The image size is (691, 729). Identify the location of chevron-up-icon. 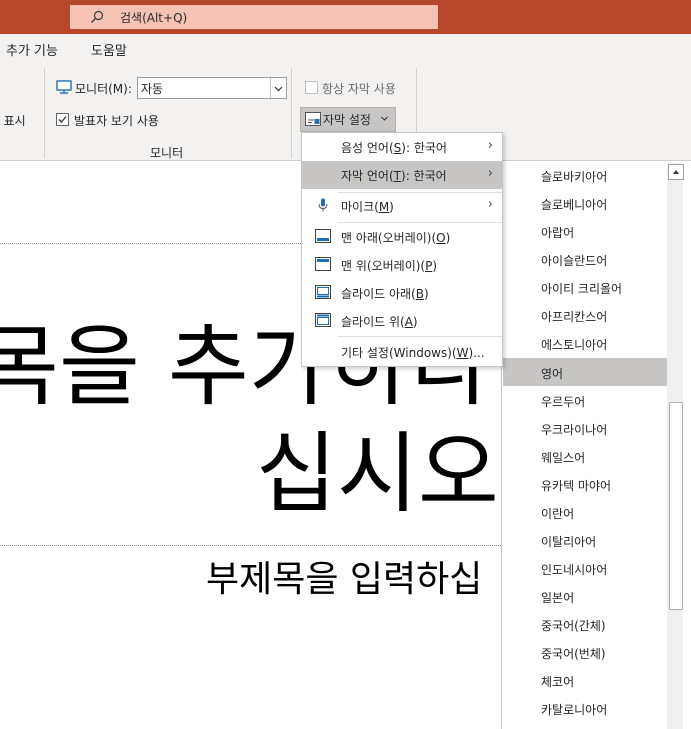
(676, 172).